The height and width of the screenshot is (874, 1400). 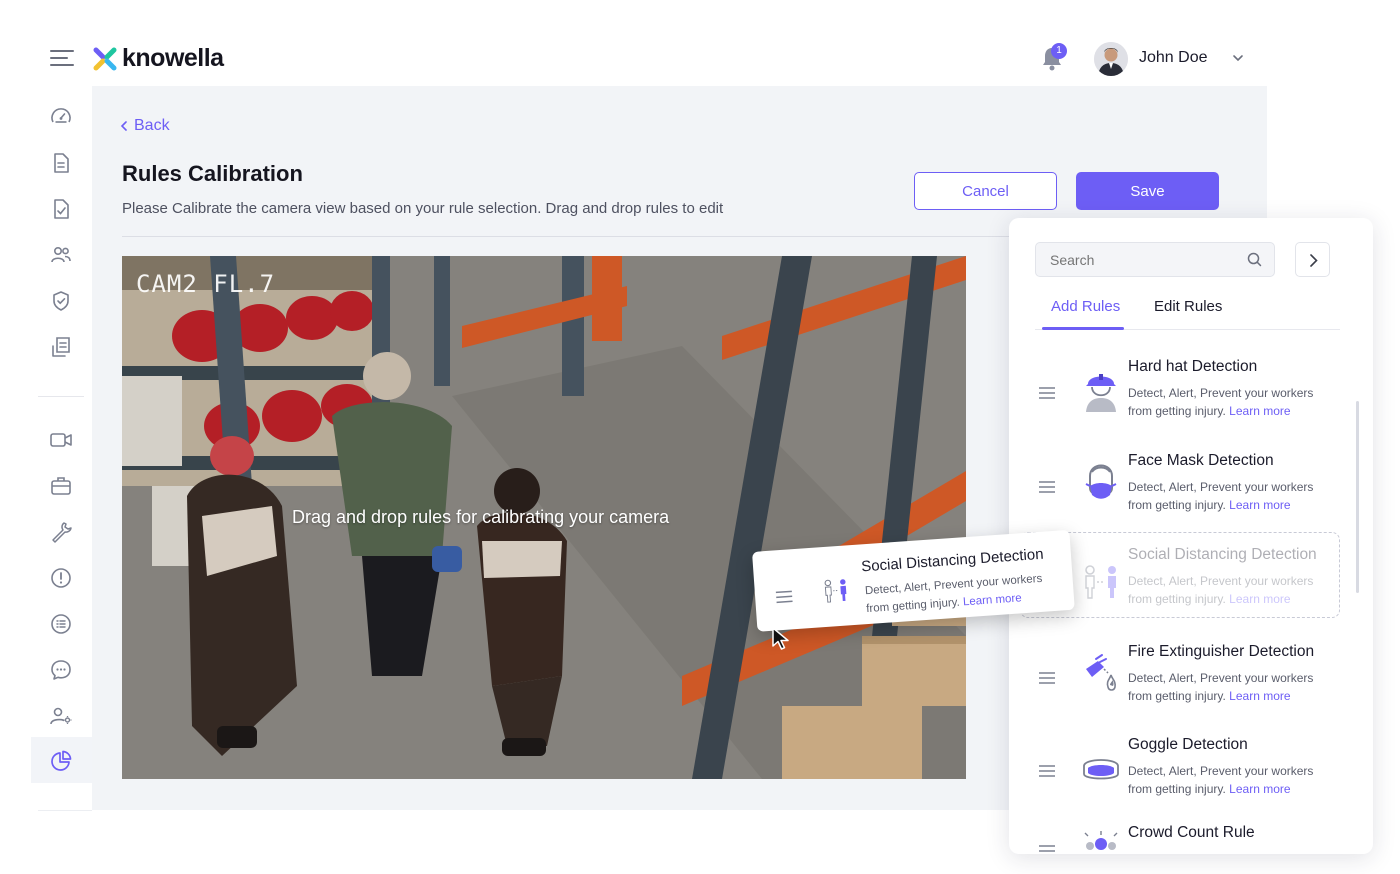 I want to click on rule-item-crowd-count: Crowd Count Rule, so click(x=1182, y=839).